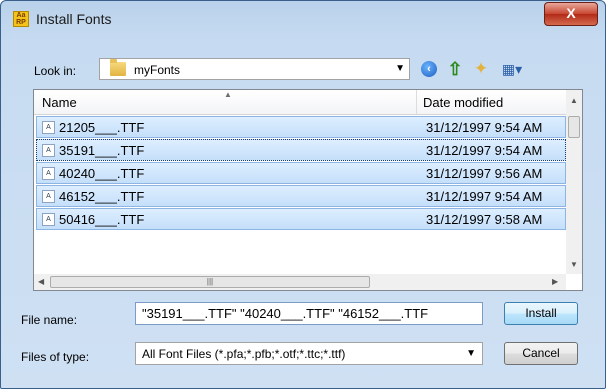  What do you see at coordinates (574, 264) in the screenshot?
I see `scroll-down-icon: ▼` at bounding box center [574, 264].